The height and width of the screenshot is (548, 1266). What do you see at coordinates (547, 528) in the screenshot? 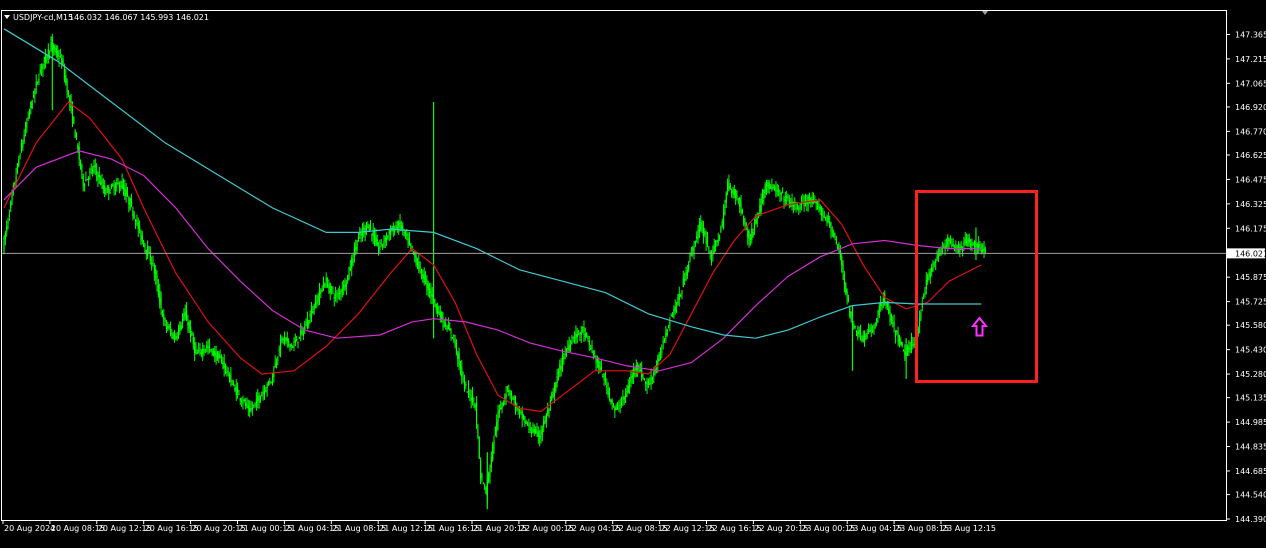
I see `x-tick-label: 22 Aug 00:15` at bounding box center [547, 528].